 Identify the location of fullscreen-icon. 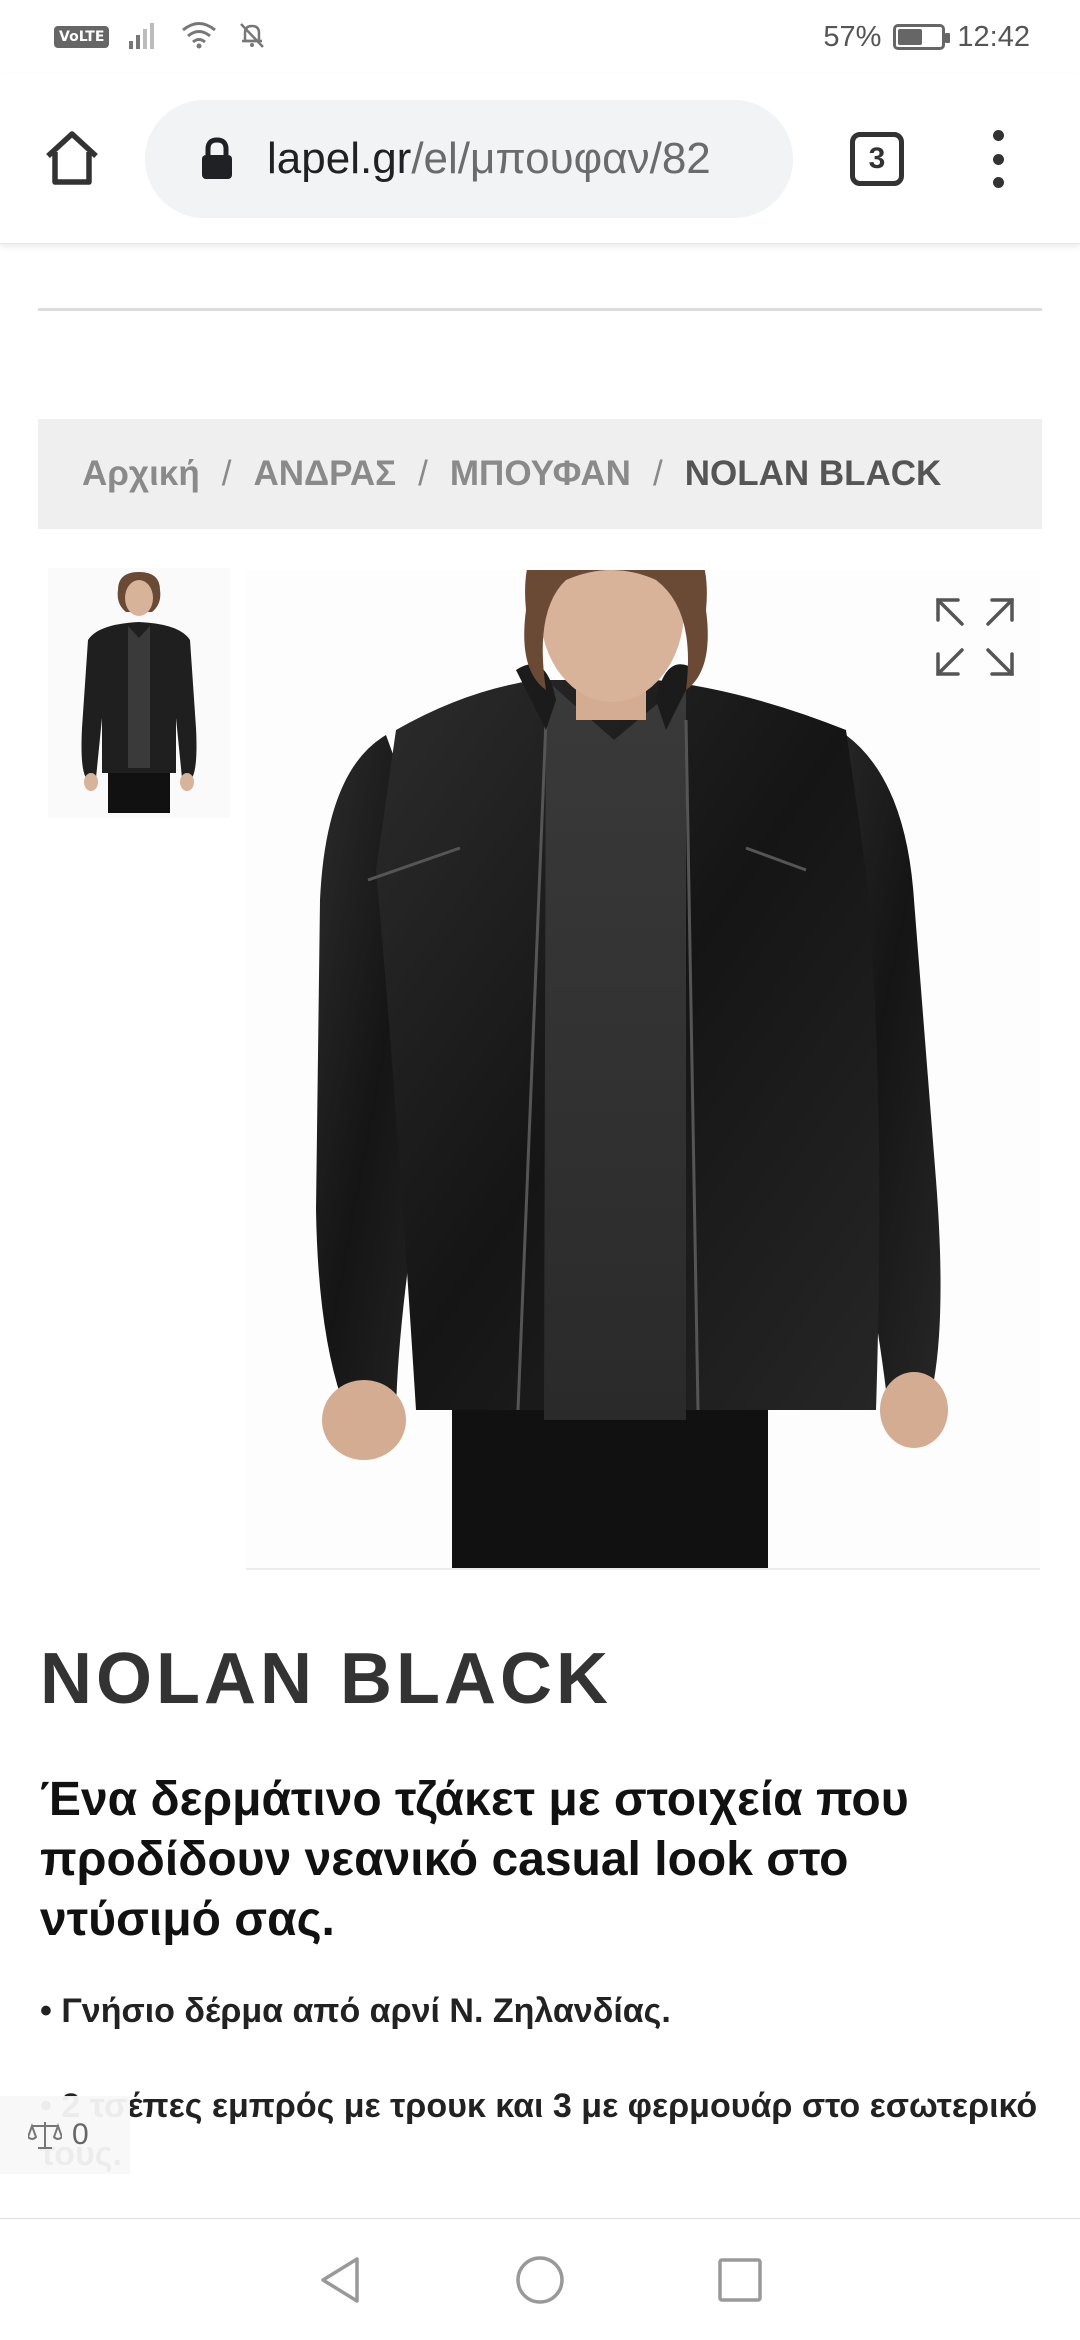
(975, 637).